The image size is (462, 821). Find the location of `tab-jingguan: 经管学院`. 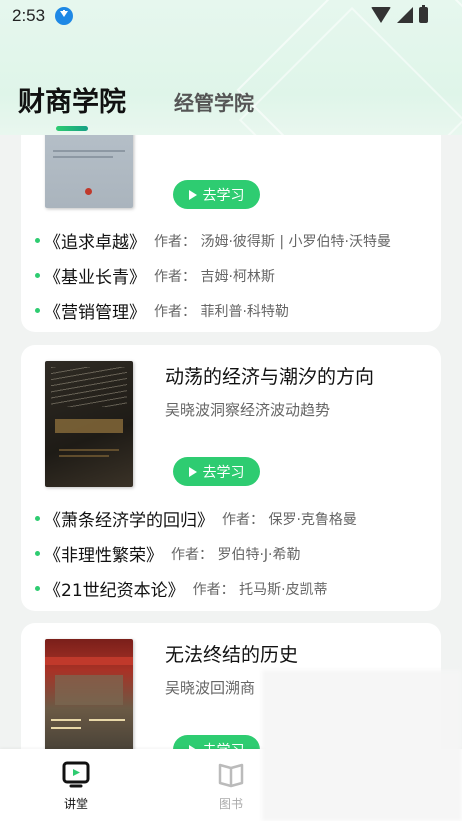

tab-jingguan: 经管学院 is located at coordinates (214, 103).